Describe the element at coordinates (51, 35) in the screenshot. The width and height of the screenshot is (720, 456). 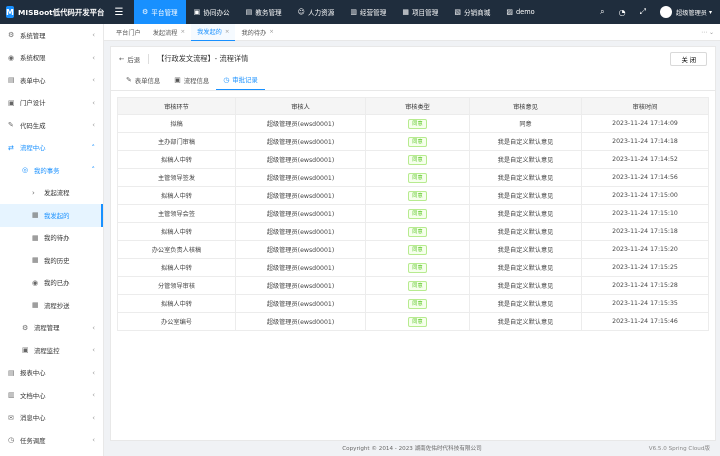
I see `sidebar-item: ⚙ 系统管理 ‹` at that location.